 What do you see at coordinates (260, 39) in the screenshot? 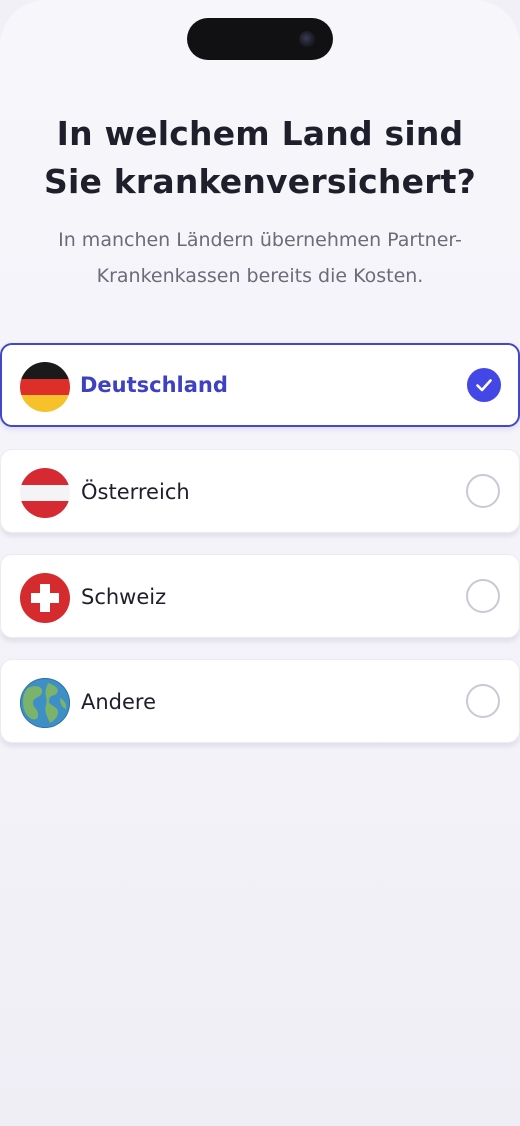
I see `dynamic-island` at bounding box center [260, 39].